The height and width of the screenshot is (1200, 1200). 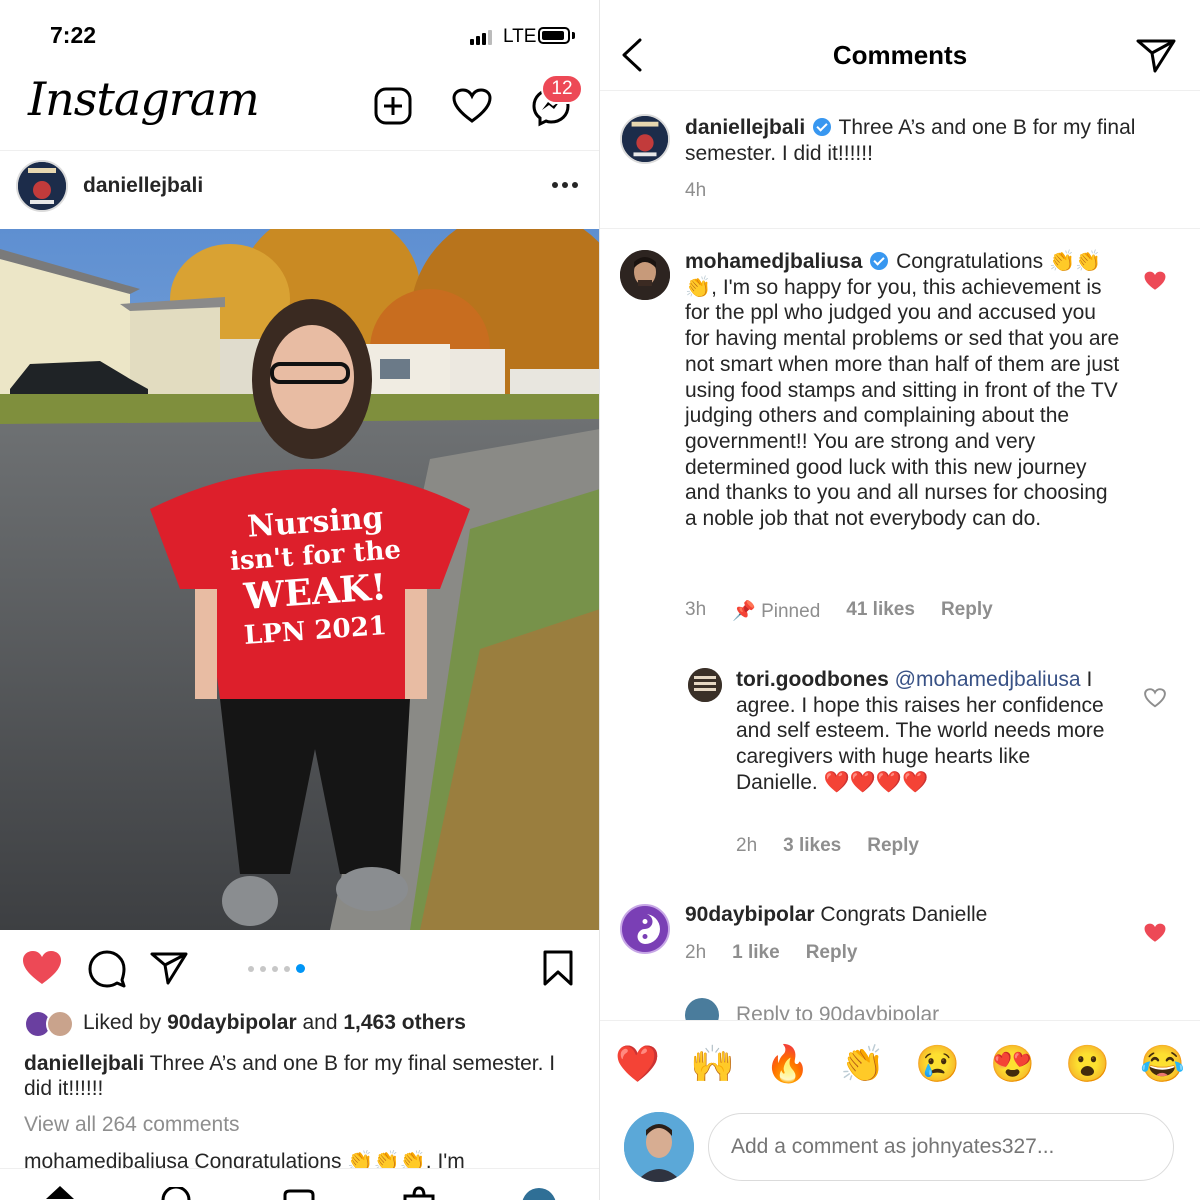 I want to click on original-caption-time: 4h, so click(x=696, y=190).